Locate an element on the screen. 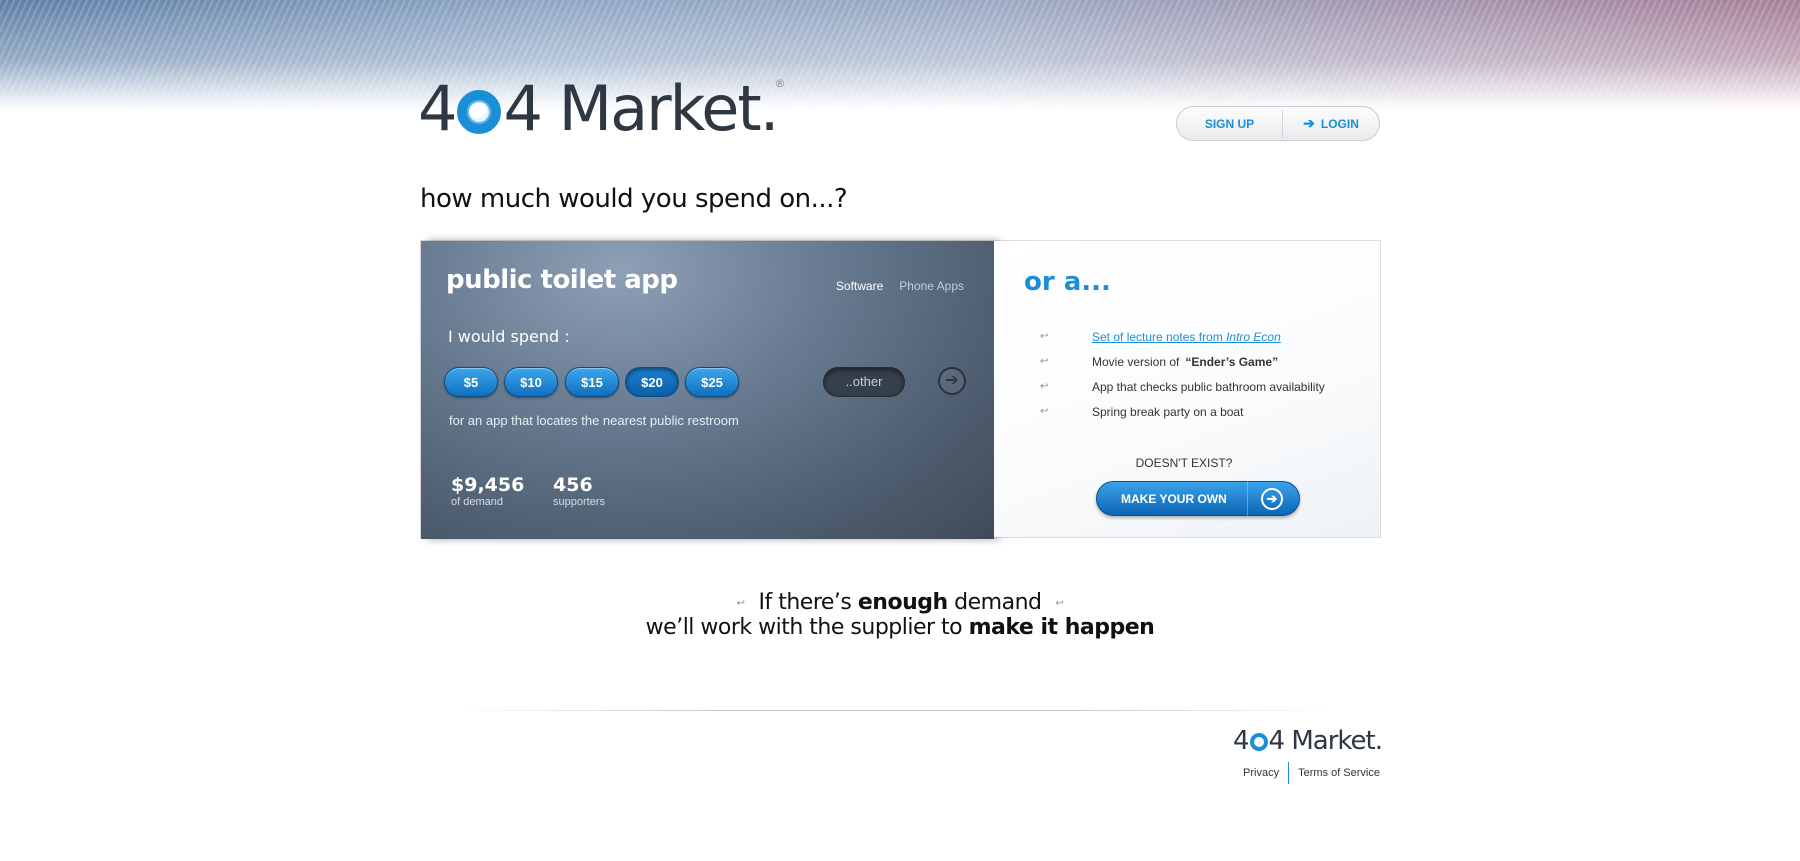  submit-arrow-icon: ➔ is located at coordinates (952, 381).